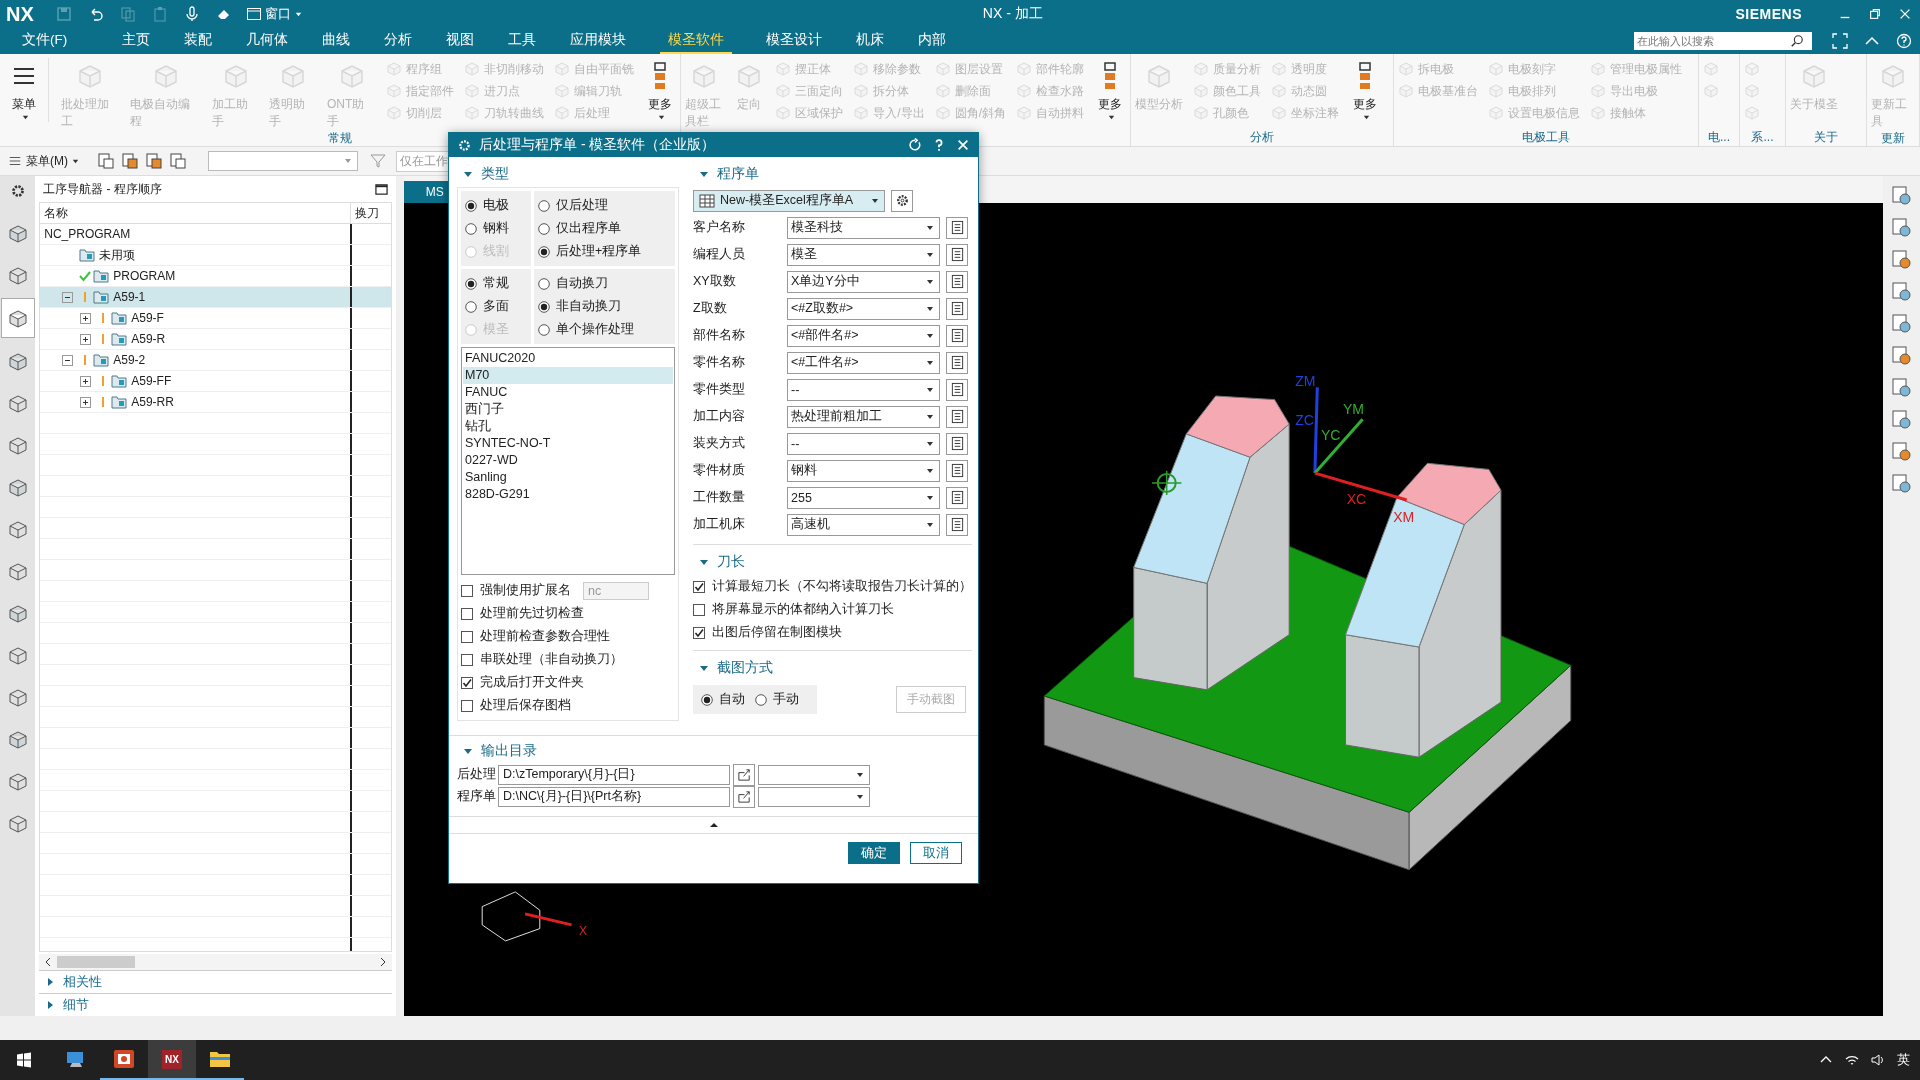 The height and width of the screenshot is (1080, 1920). Describe the element at coordinates (863, 254) in the screenshot. I see `dropdown-field: 模圣` at that location.